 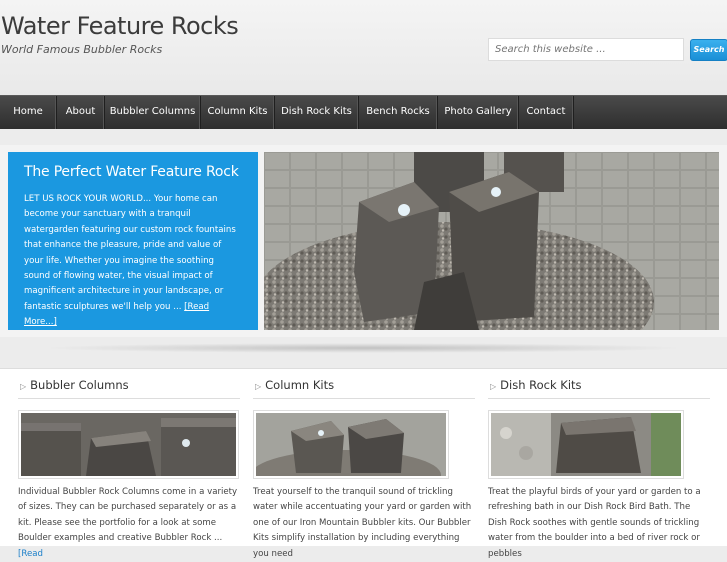 What do you see at coordinates (398, 112) in the screenshot?
I see `nav-item-bench-rocks: Bench Rocks` at bounding box center [398, 112].